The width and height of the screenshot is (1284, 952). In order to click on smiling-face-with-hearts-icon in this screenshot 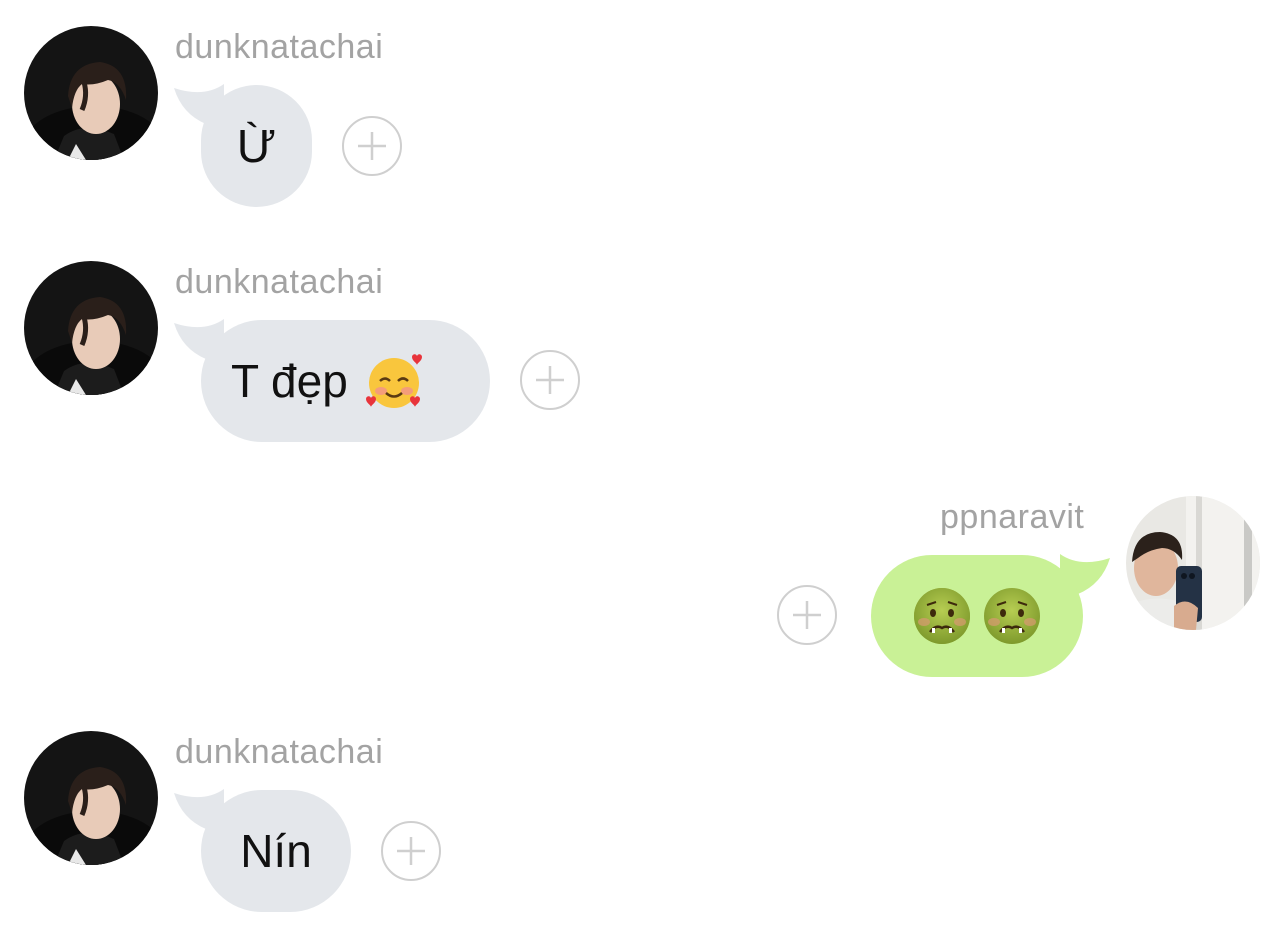, I will do `click(393, 381)`.